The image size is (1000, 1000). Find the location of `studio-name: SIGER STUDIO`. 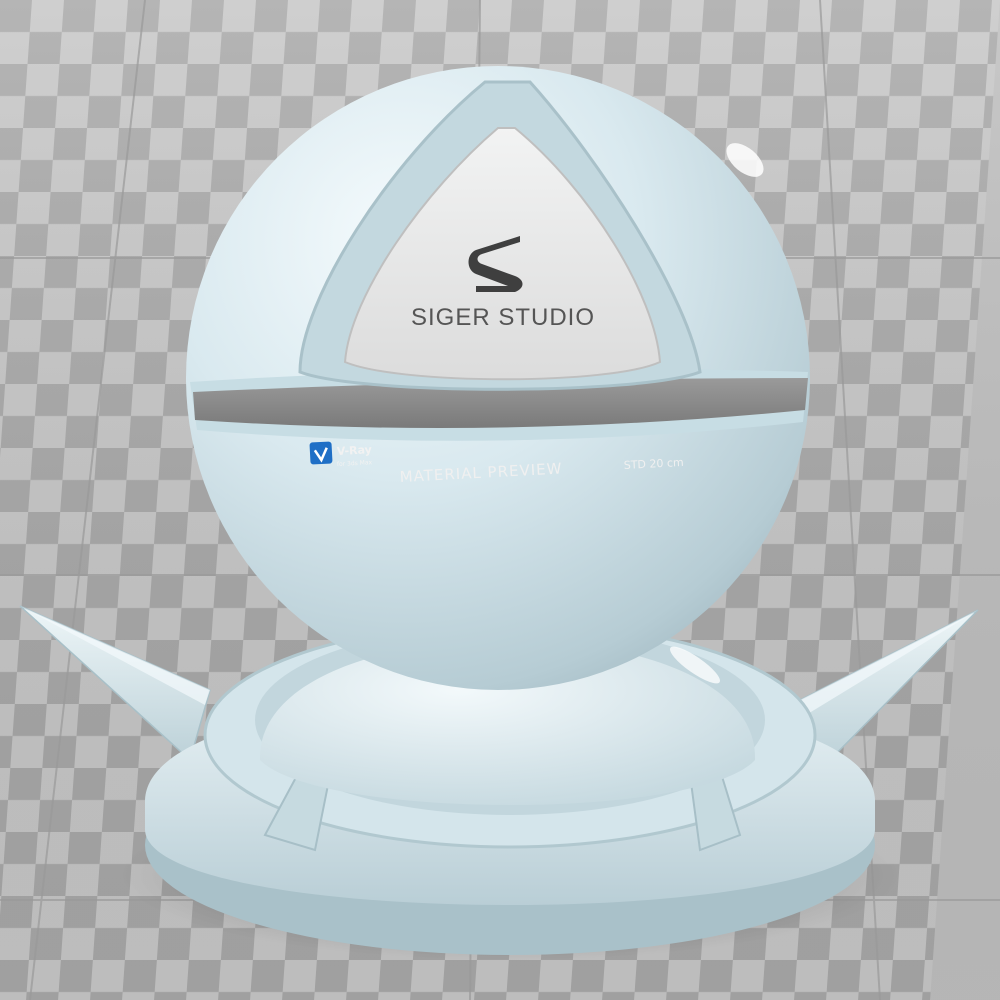

studio-name: SIGER STUDIO is located at coordinates (503, 317).